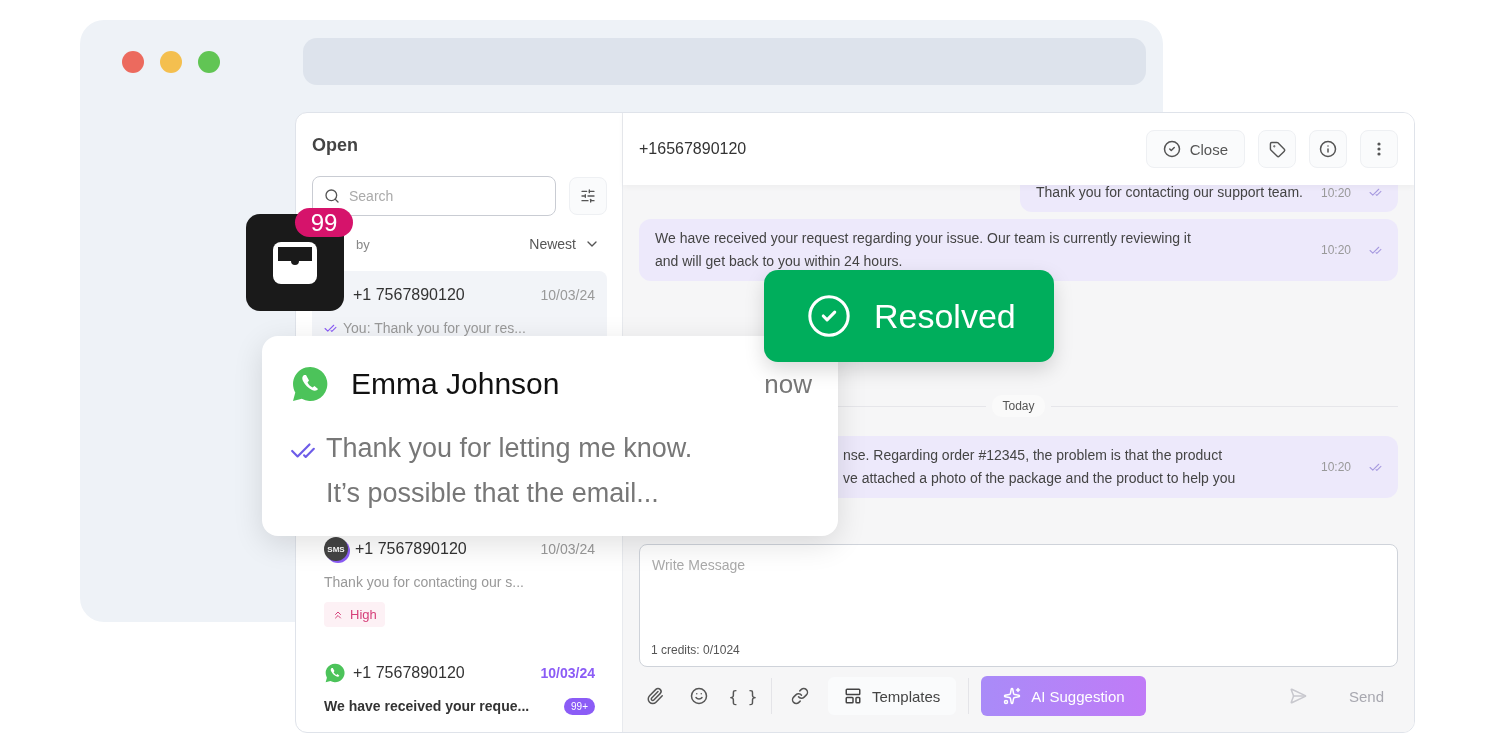 The image size is (1496, 754). Describe the element at coordinates (923, 250) in the screenshot. I see `message-text: We have received your request regarding your issue. Our team is currently reviewing it and will get back to you within 24 hours.` at that location.